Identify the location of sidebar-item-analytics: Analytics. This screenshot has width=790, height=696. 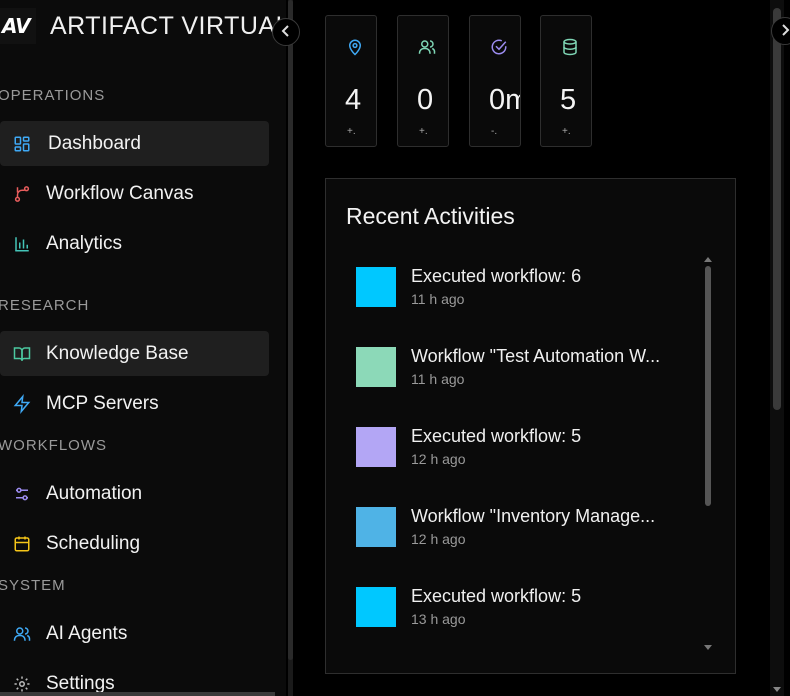
(134, 243).